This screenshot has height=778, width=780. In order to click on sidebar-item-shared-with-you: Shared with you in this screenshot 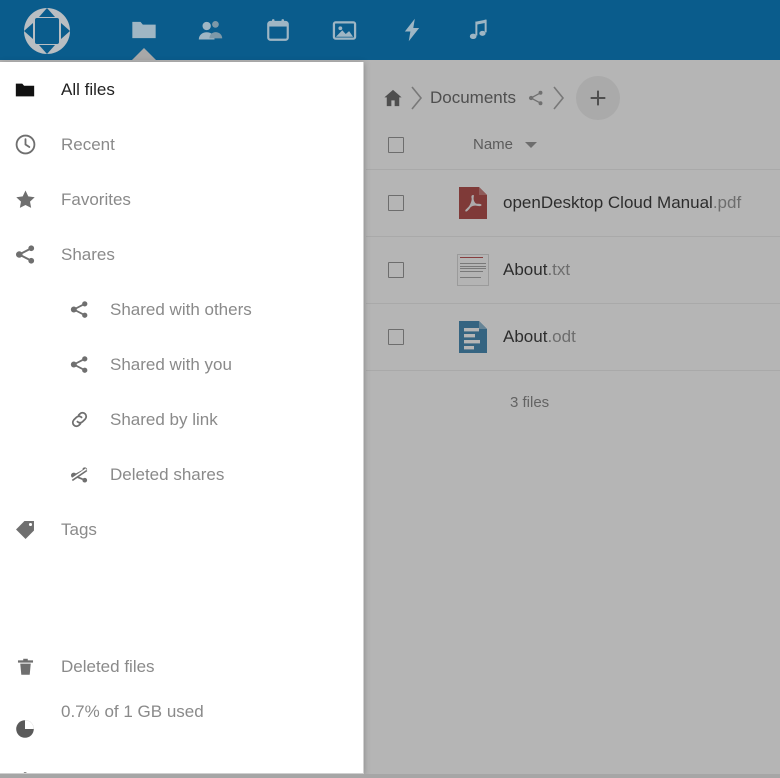, I will do `click(181, 364)`.